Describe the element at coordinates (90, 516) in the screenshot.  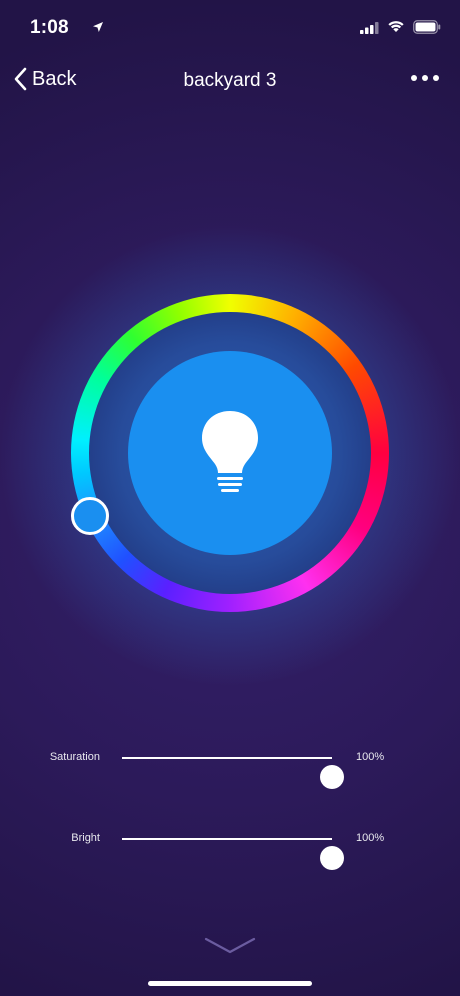
I see `color-picker-handle` at that location.